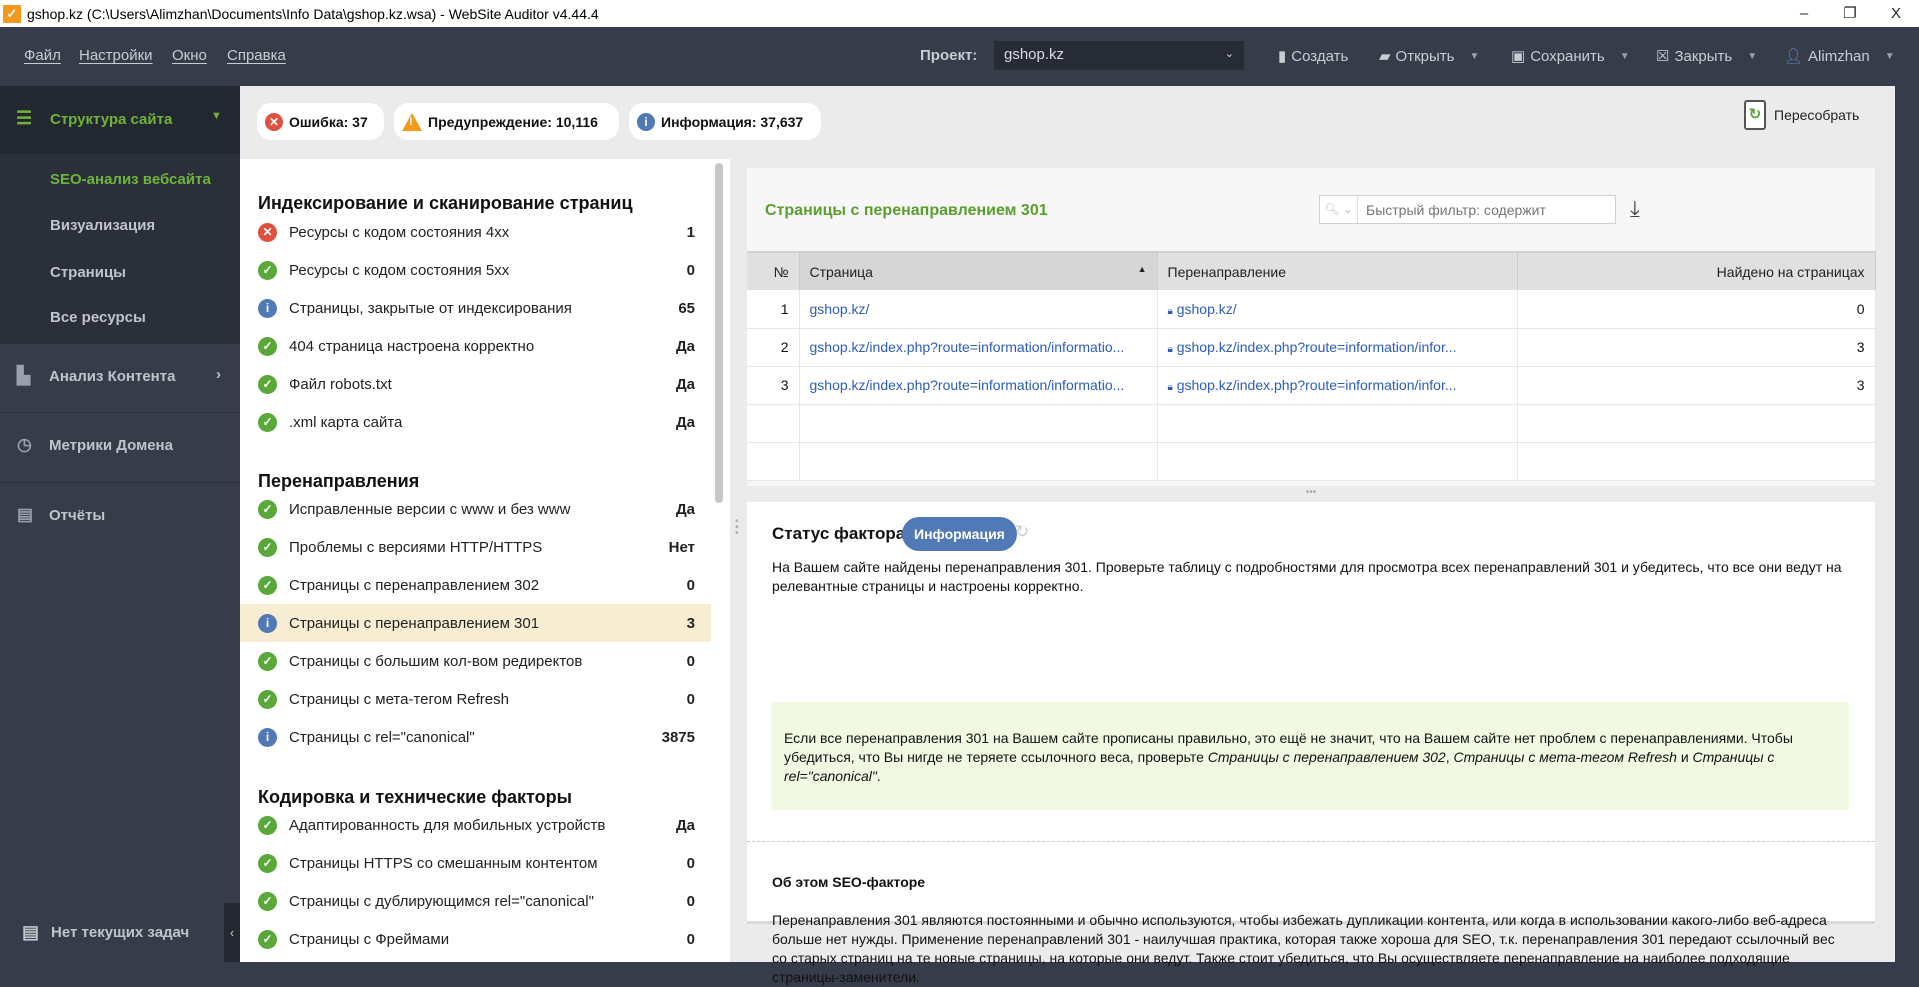  Describe the element at coordinates (1337, 270) in the screenshot. I see `column-header-redirect: Перенаправление` at that location.